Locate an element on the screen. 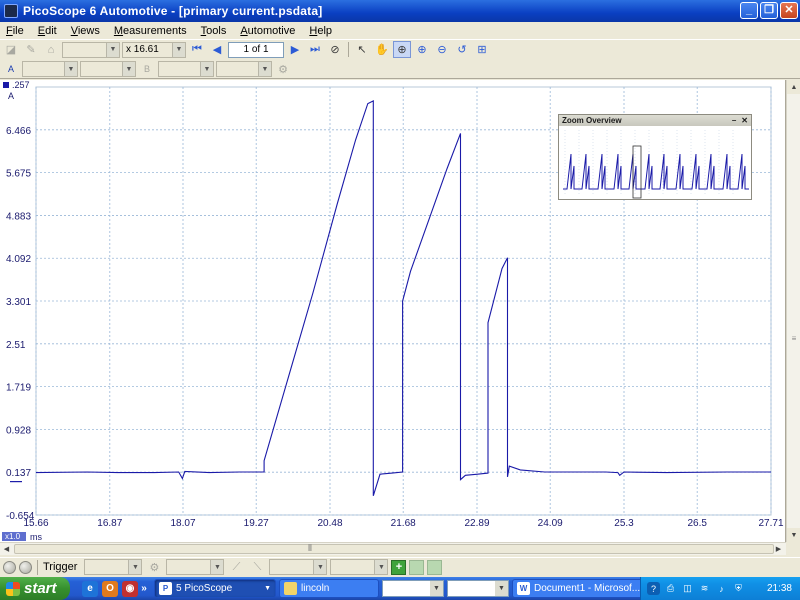  start-label: start is located at coordinates (40, 588).